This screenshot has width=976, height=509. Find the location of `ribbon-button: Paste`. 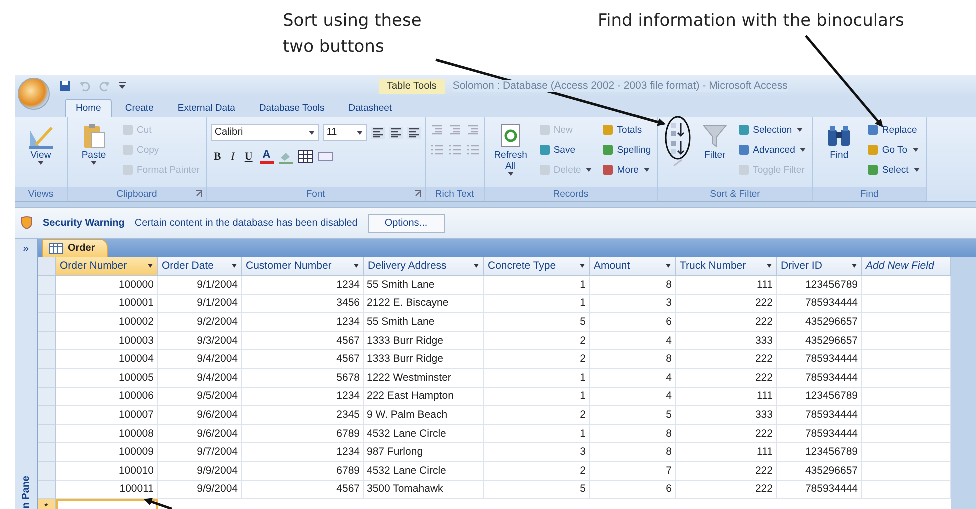

ribbon-button: Paste is located at coordinates (94, 143).